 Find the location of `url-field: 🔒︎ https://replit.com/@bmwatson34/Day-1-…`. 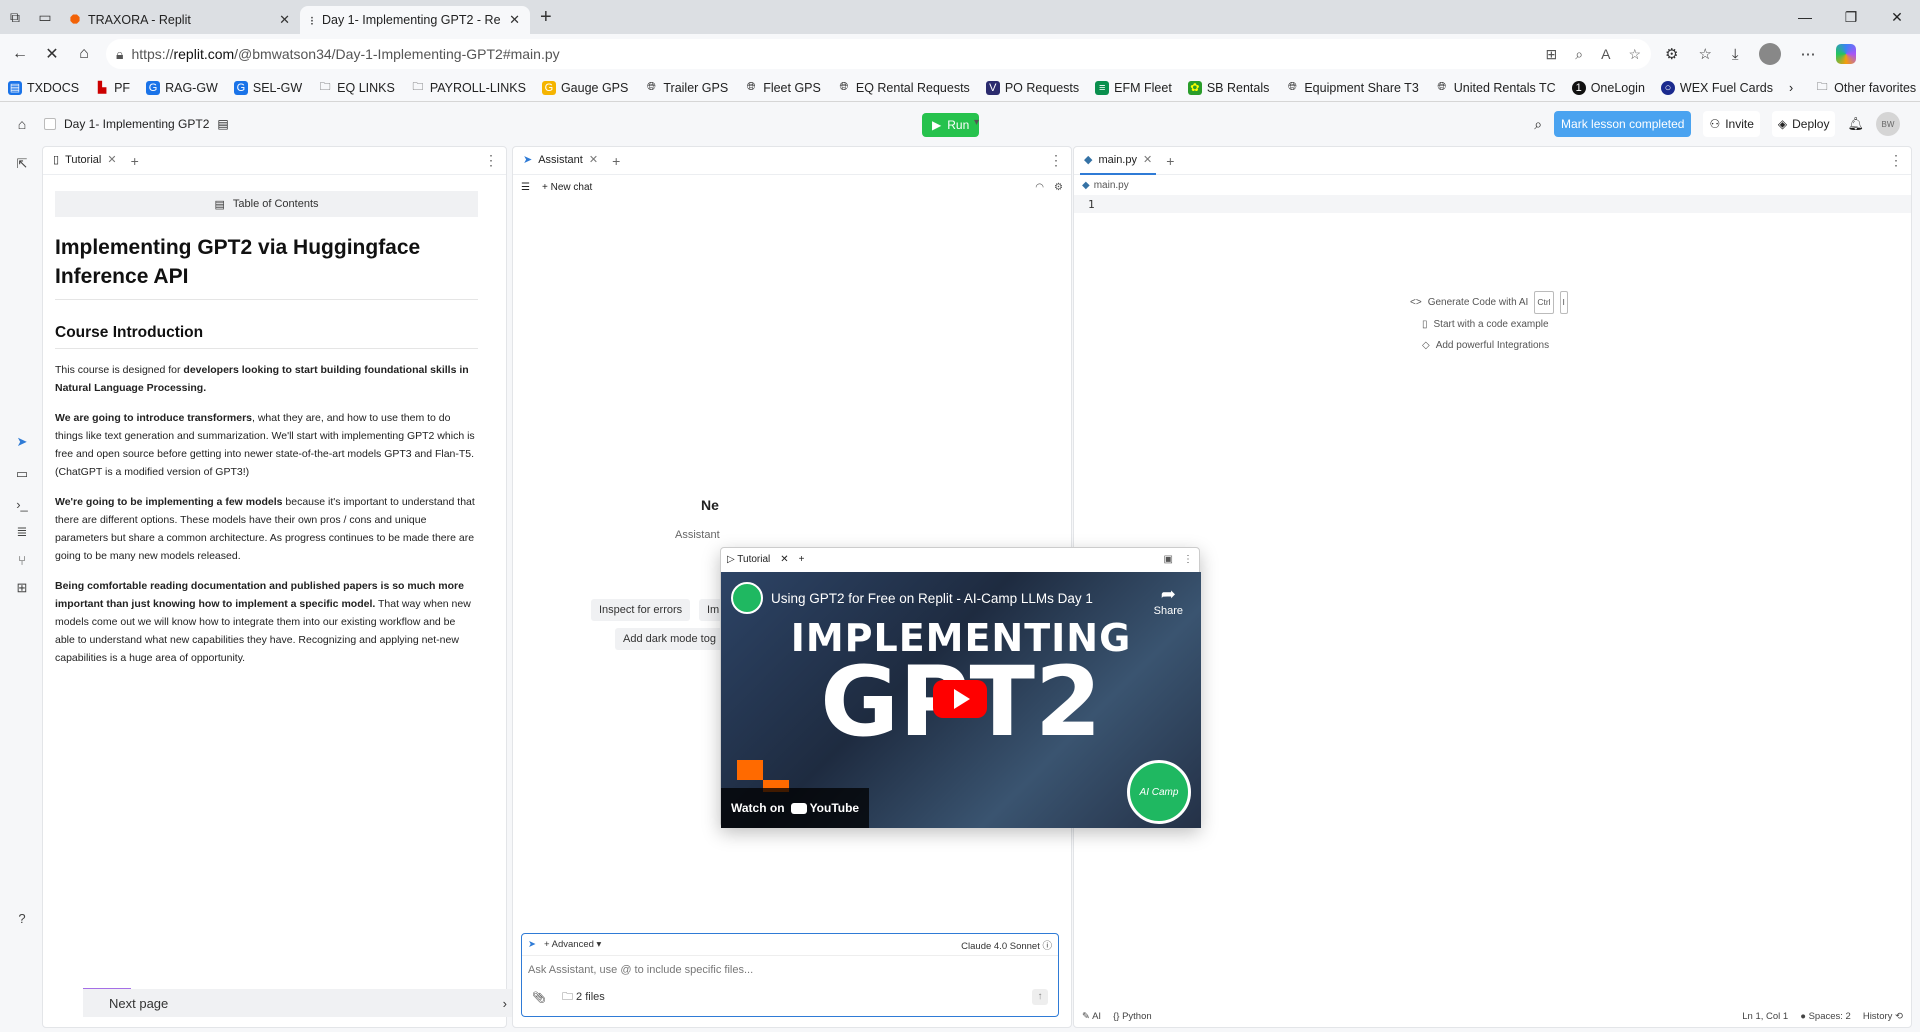

url-field: 🔒︎ https://replit.com/@bmwatson34/Day-1-… is located at coordinates (878, 54).